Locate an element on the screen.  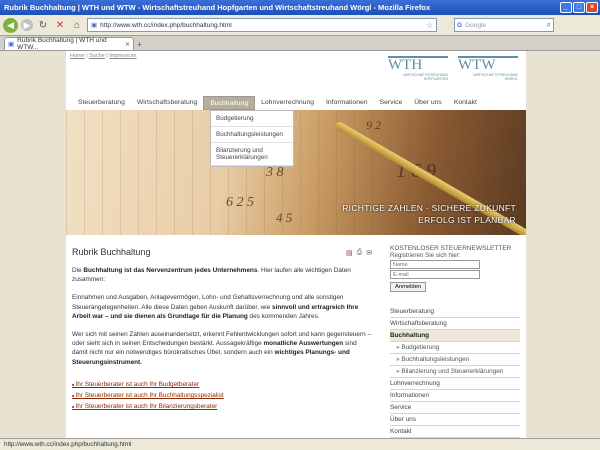
impressum-link: Impressum is located at coordinates (122, 56).